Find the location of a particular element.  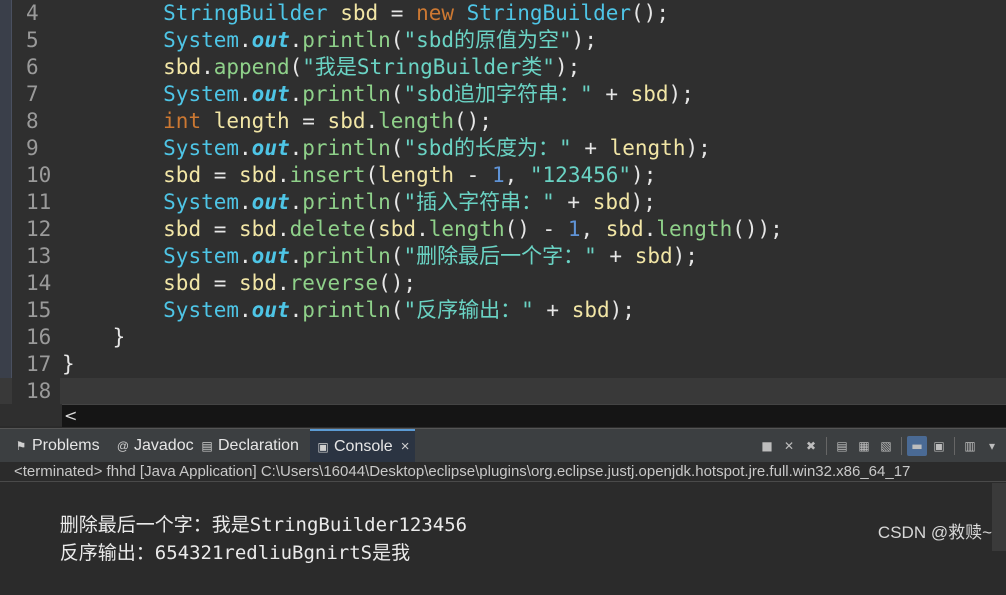

tab-console-label: Console is located at coordinates (363, 446).